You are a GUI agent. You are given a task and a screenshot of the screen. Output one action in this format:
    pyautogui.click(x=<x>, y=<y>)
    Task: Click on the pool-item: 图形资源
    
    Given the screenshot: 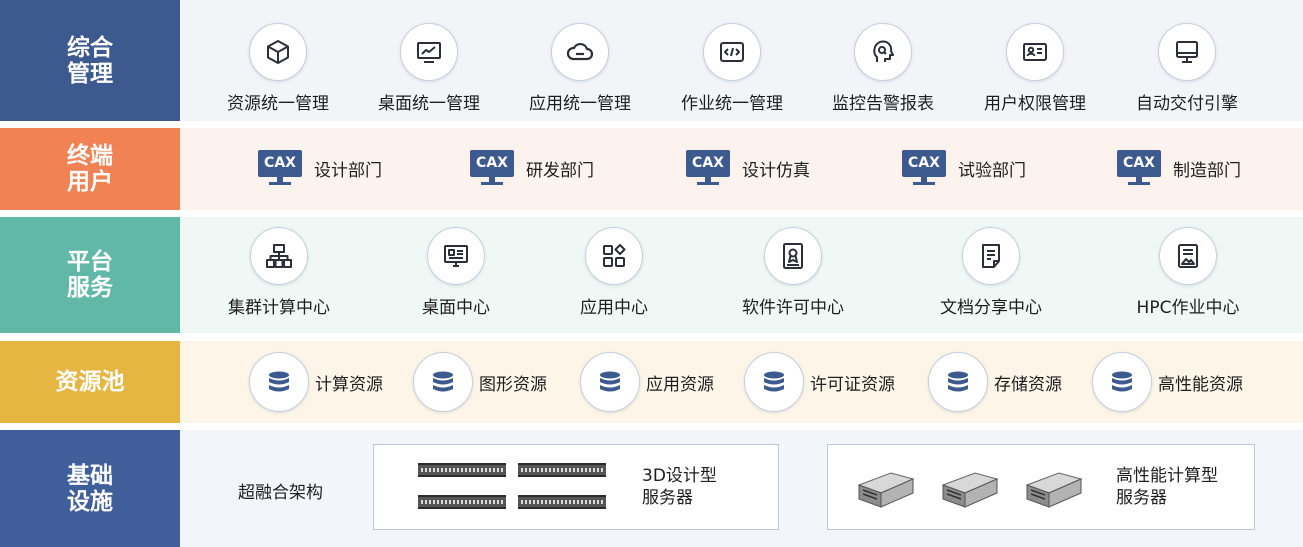 What is the action you would take?
    pyautogui.click(x=480, y=382)
    